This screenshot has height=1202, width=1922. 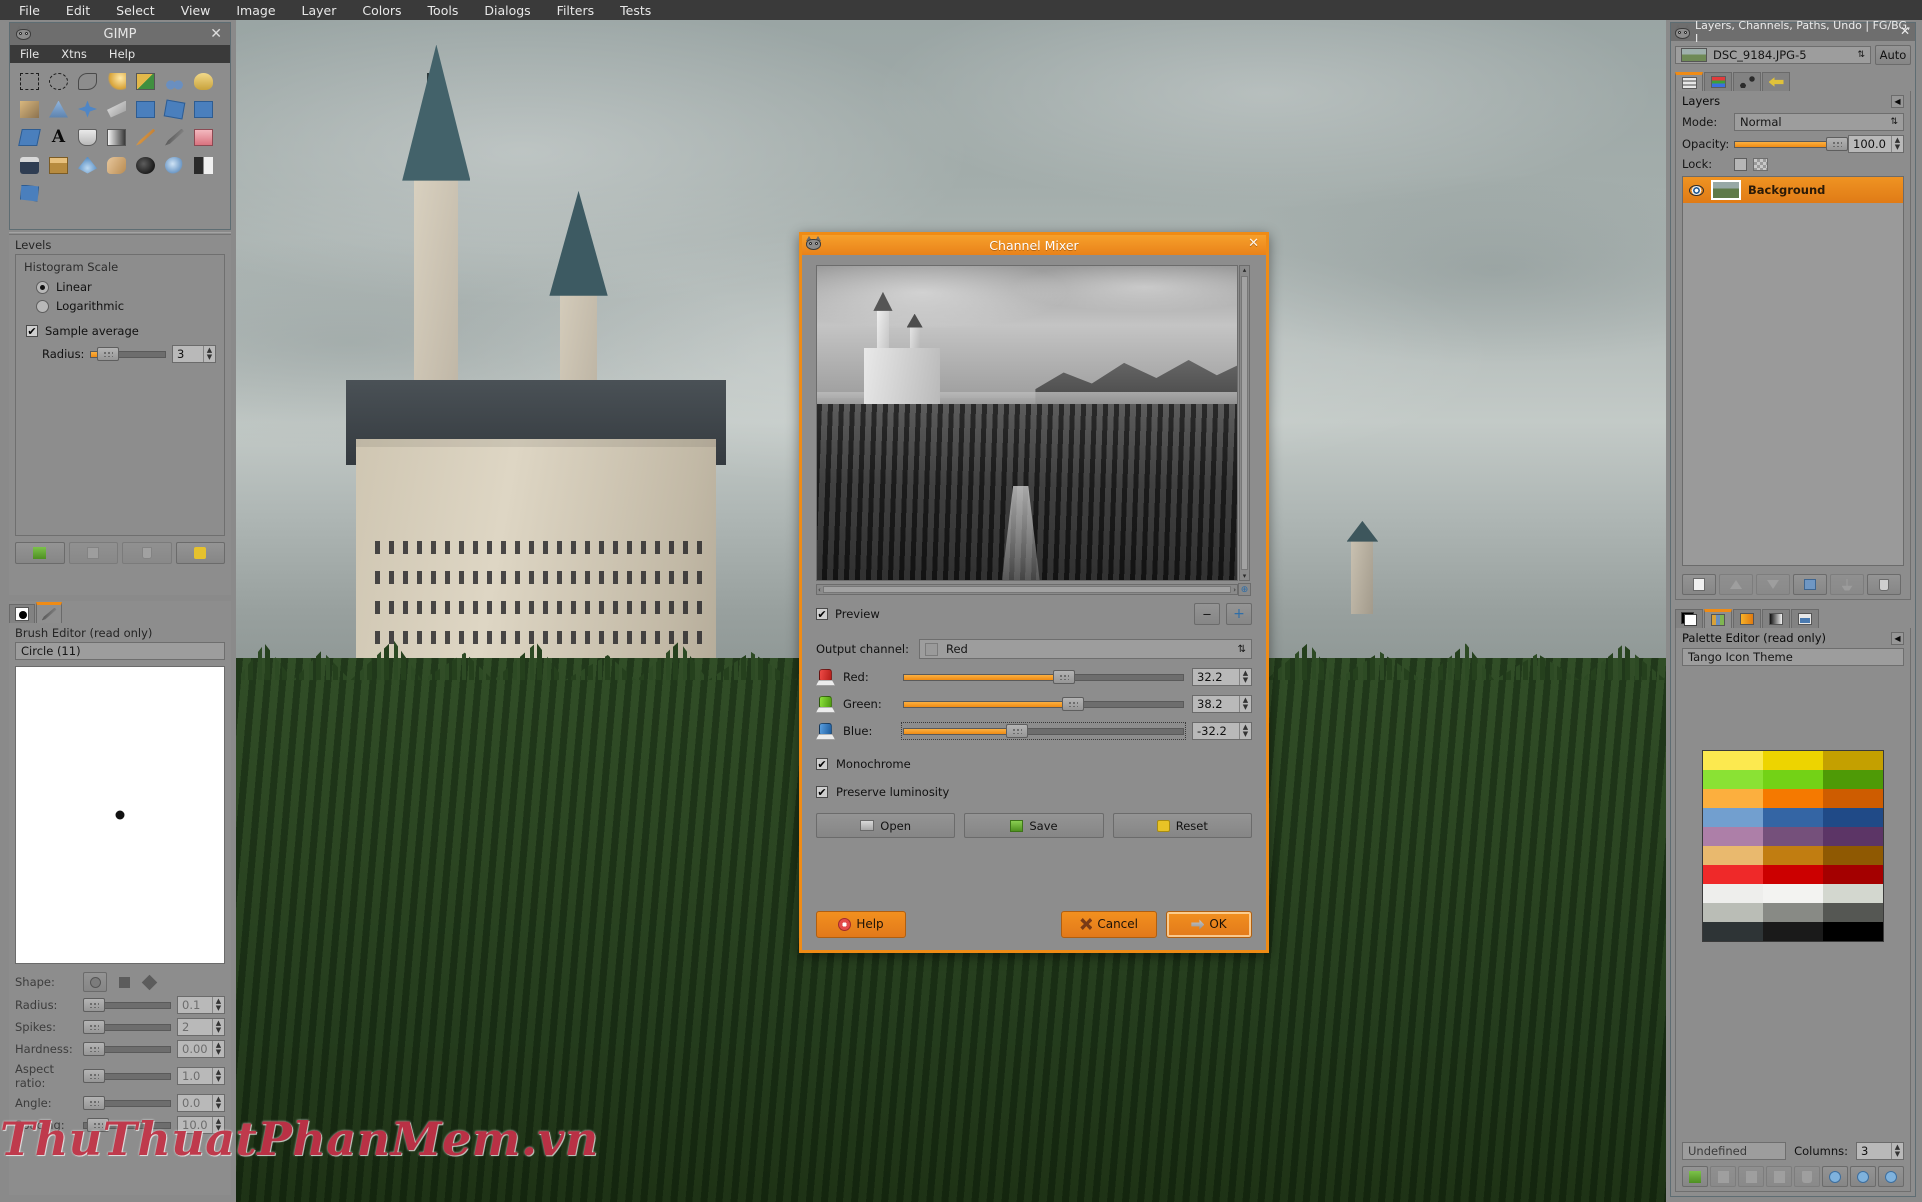 What do you see at coordinates (120, 651) in the screenshot?
I see `brush-name-field: Circle (11)` at bounding box center [120, 651].